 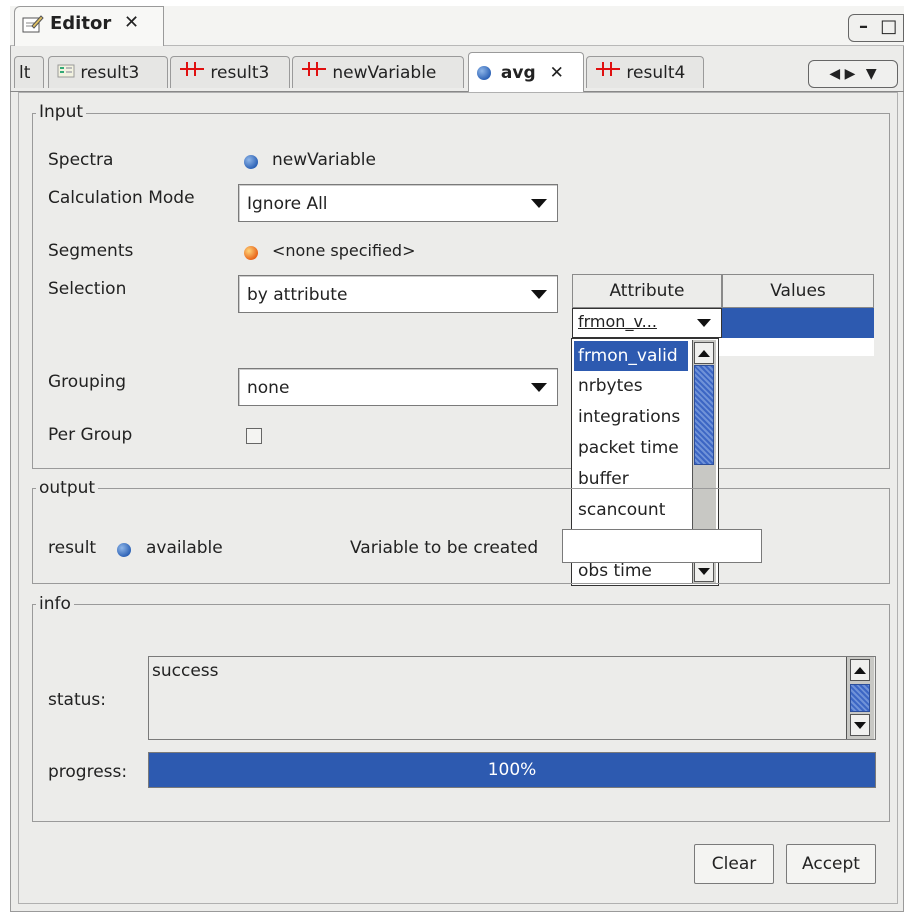 What do you see at coordinates (324, 160) in the screenshot?
I see `spectra-value: newVariable` at bounding box center [324, 160].